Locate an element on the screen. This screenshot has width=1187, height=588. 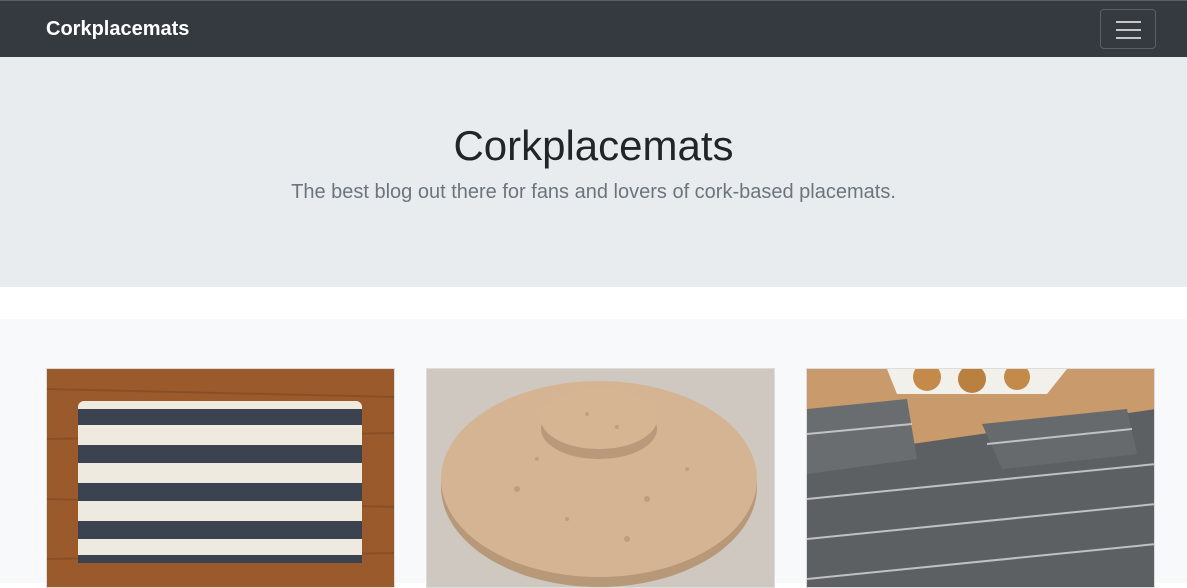
hamburger-icon is located at coordinates (1128, 22).